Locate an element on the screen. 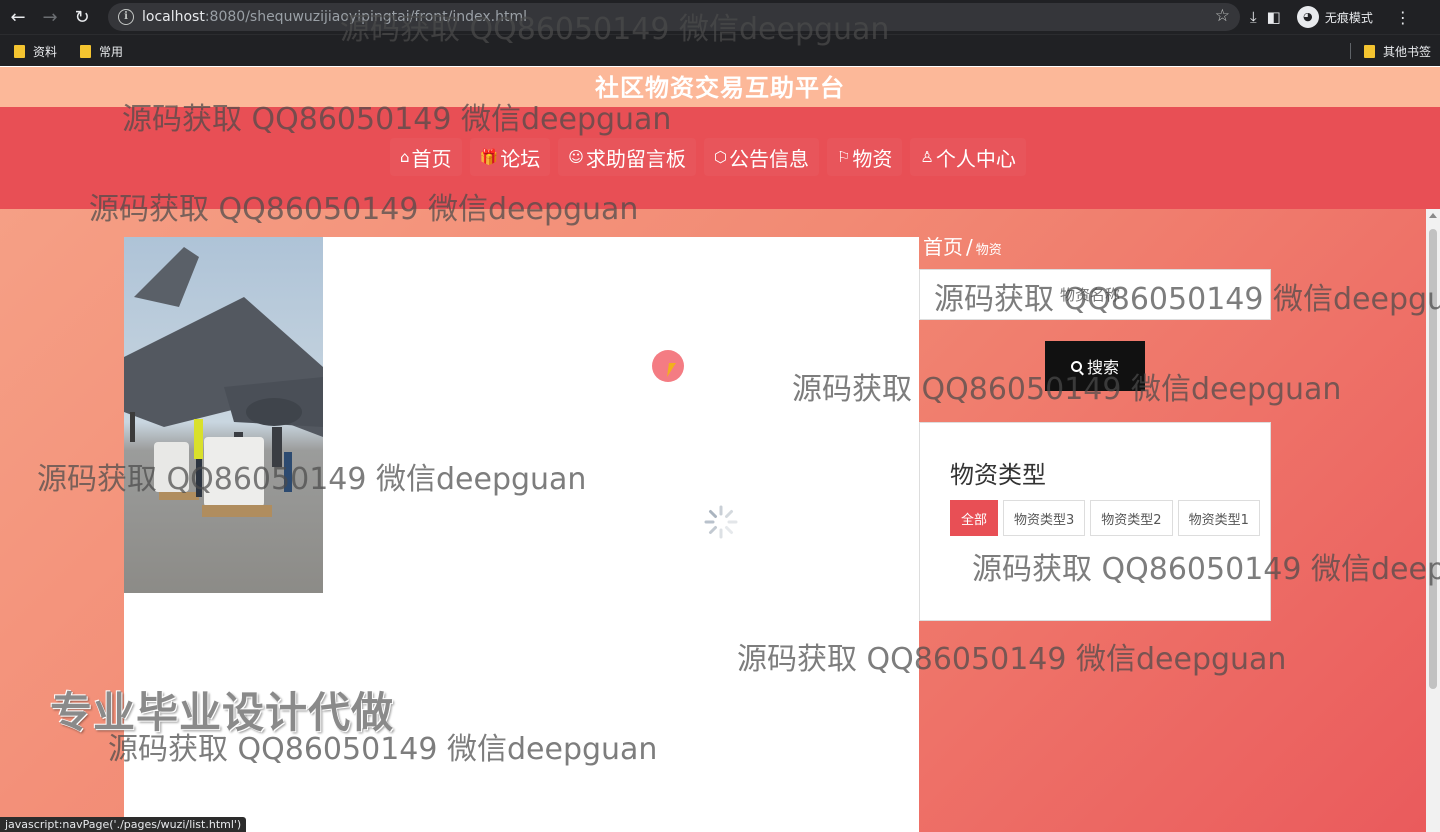 This screenshot has width=1440, height=832. site-title: 社区物资交易互助平台 is located at coordinates (720, 88).